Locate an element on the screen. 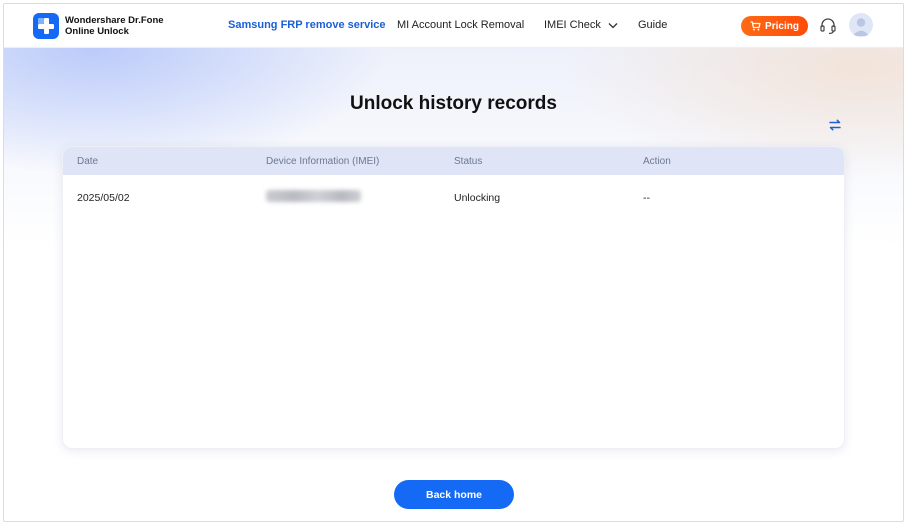 This screenshot has height=525, width=907. back-home-button: Back home is located at coordinates (454, 494).